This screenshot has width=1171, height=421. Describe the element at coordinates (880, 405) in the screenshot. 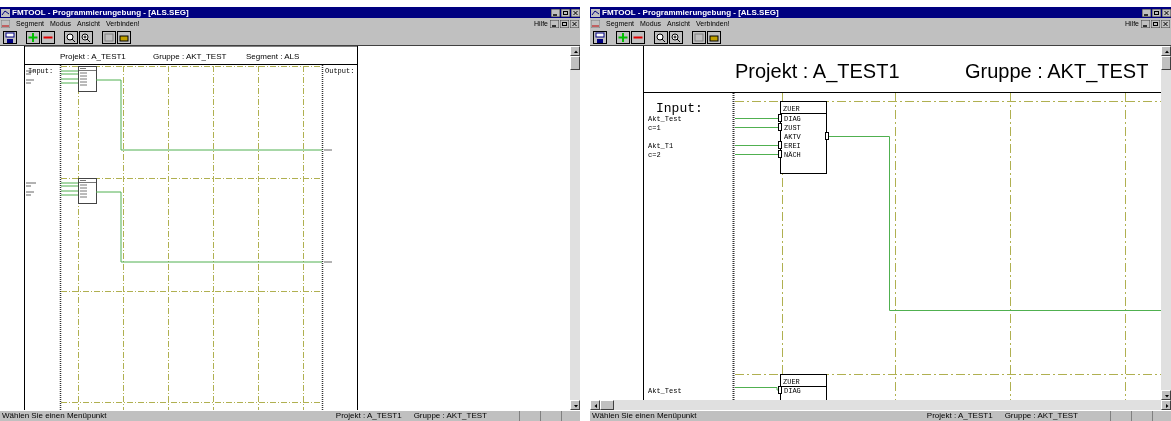

I see `horizontal-scrollbar` at that location.